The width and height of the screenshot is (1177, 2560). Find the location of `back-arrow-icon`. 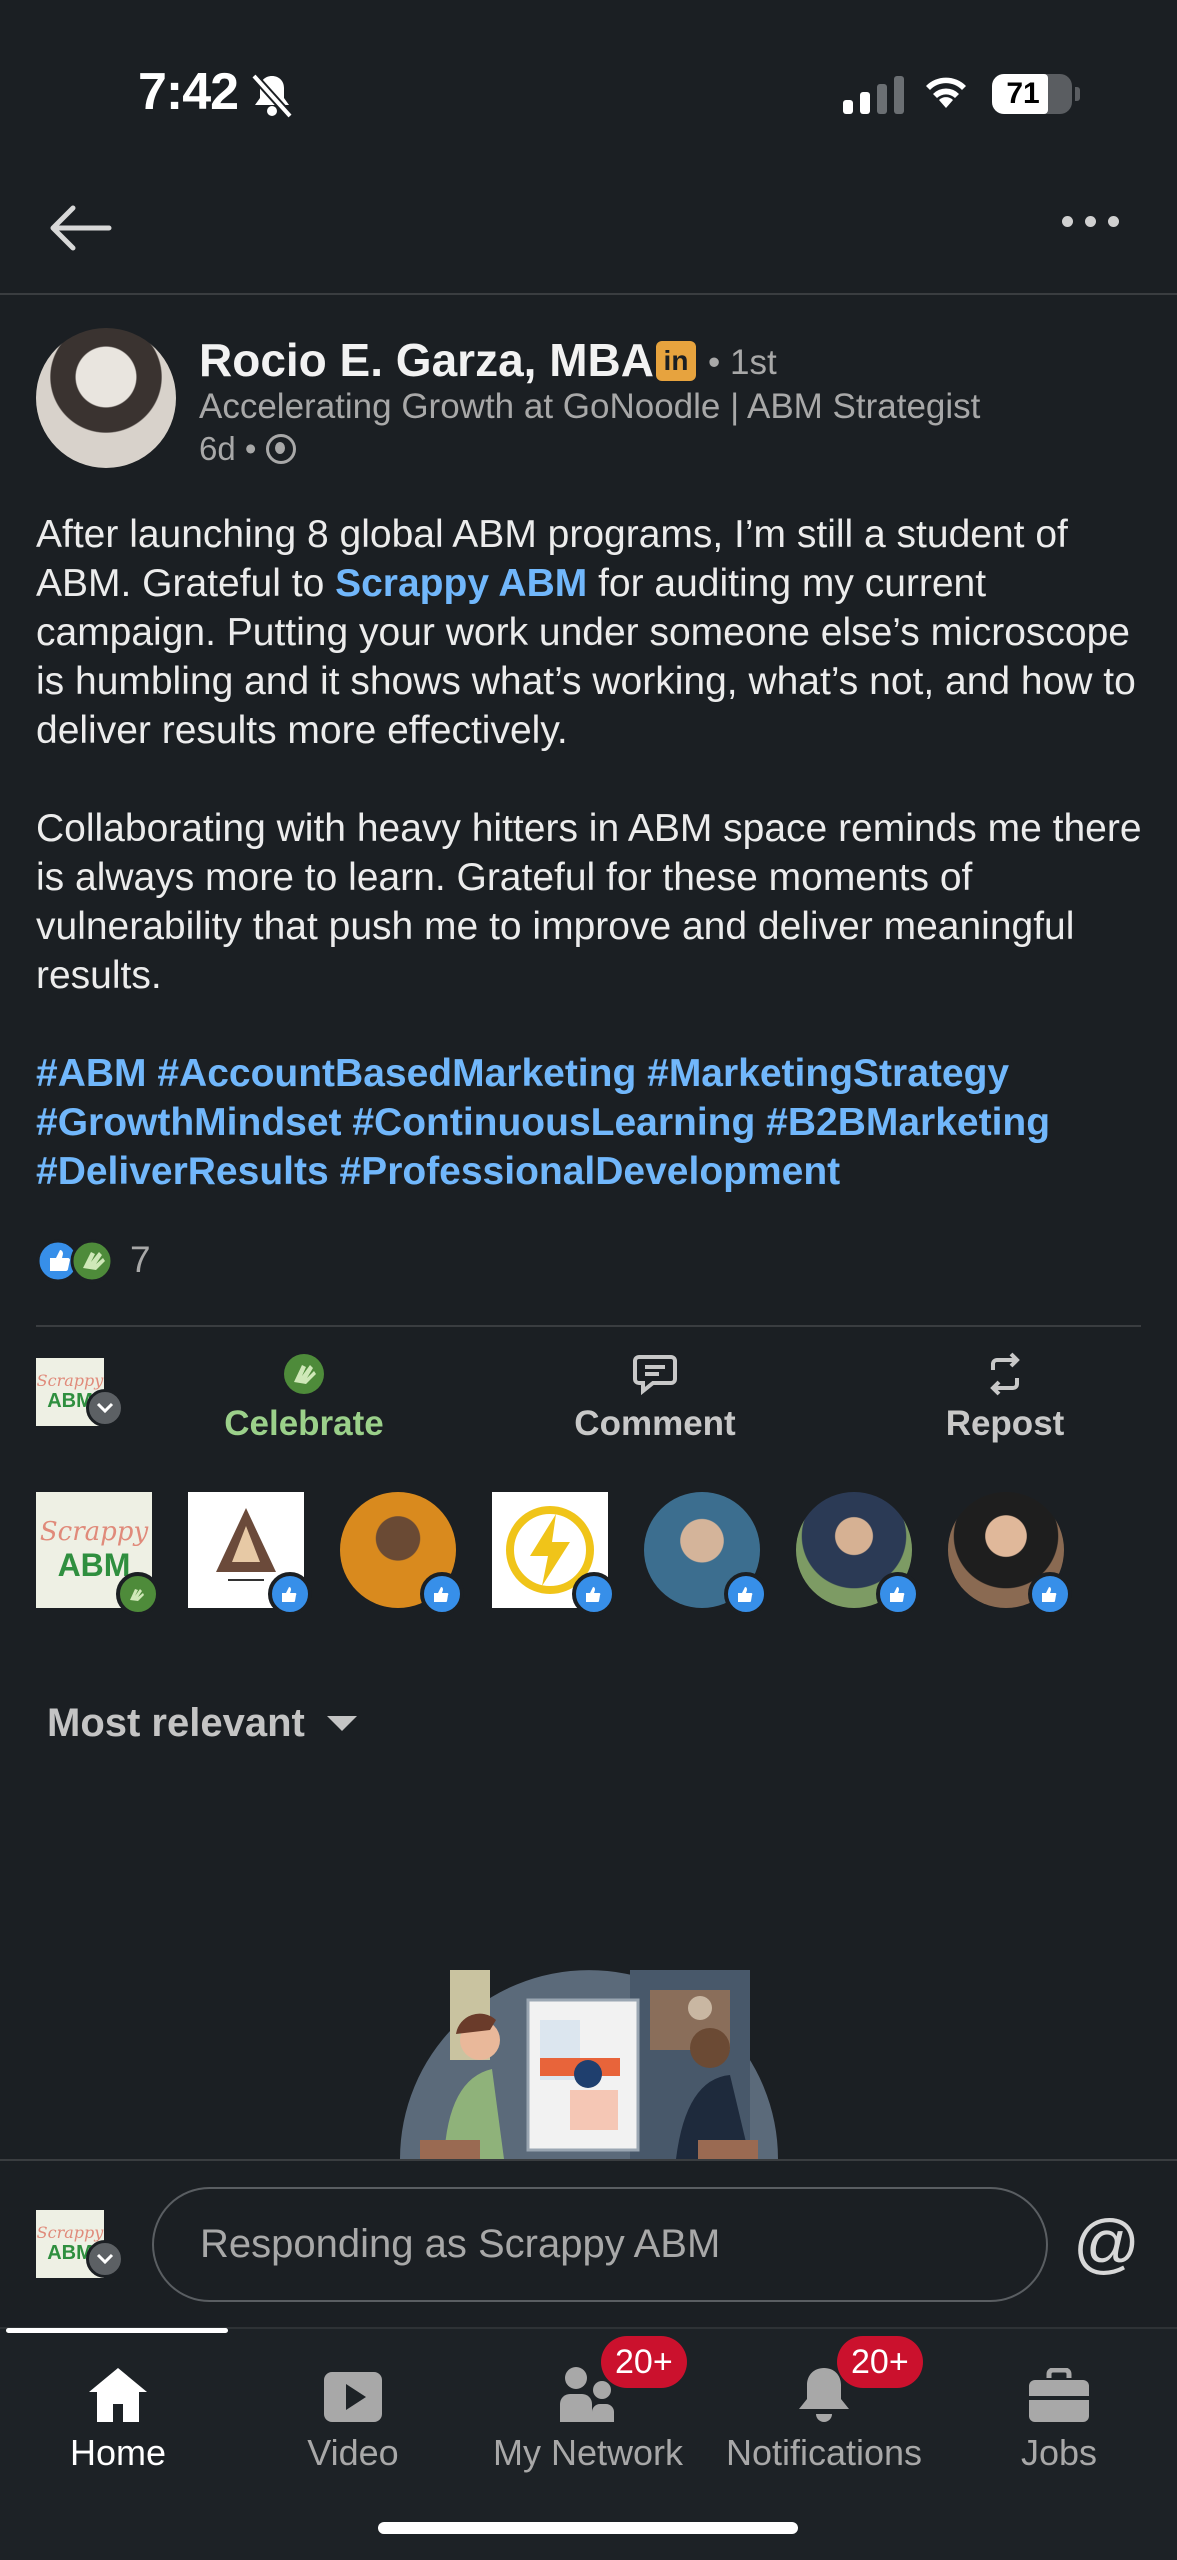

back-arrow-icon is located at coordinates (80, 230).